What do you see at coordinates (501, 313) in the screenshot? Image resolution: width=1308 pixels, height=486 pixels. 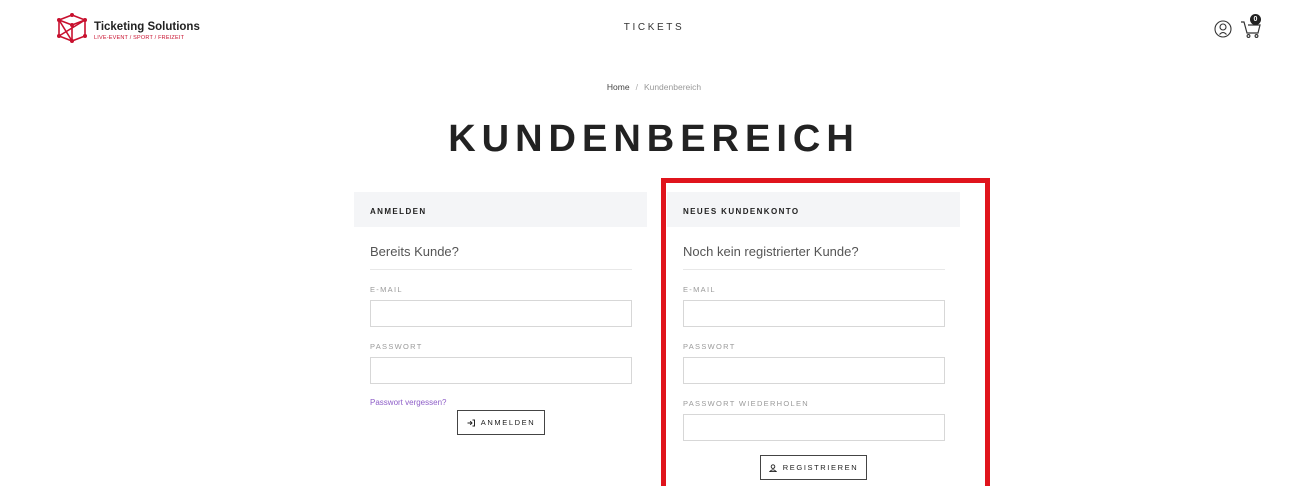 I see `login-email-input` at bounding box center [501, 313].